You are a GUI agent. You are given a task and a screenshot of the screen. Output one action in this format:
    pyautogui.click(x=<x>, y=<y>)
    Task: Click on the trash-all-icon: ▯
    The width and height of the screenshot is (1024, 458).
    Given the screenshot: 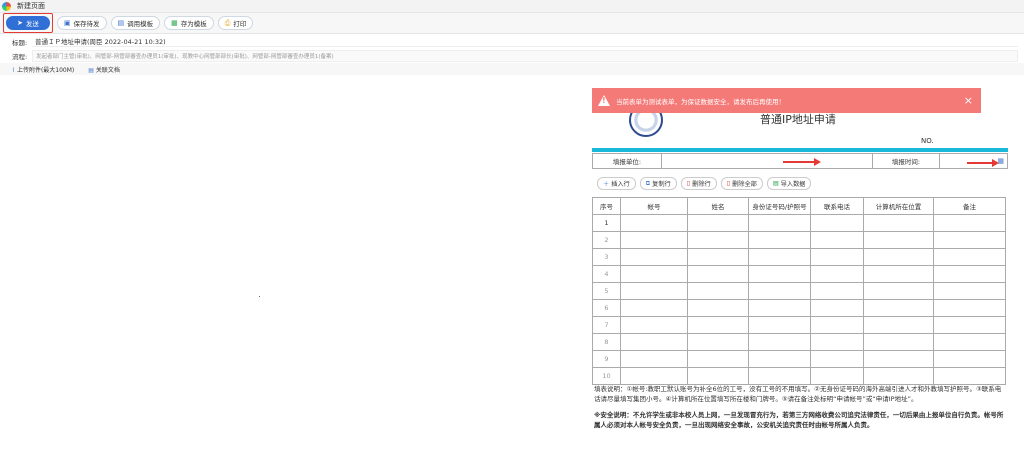 What is the action you would take?
    pyautogui.click(x=728, y=183)
    